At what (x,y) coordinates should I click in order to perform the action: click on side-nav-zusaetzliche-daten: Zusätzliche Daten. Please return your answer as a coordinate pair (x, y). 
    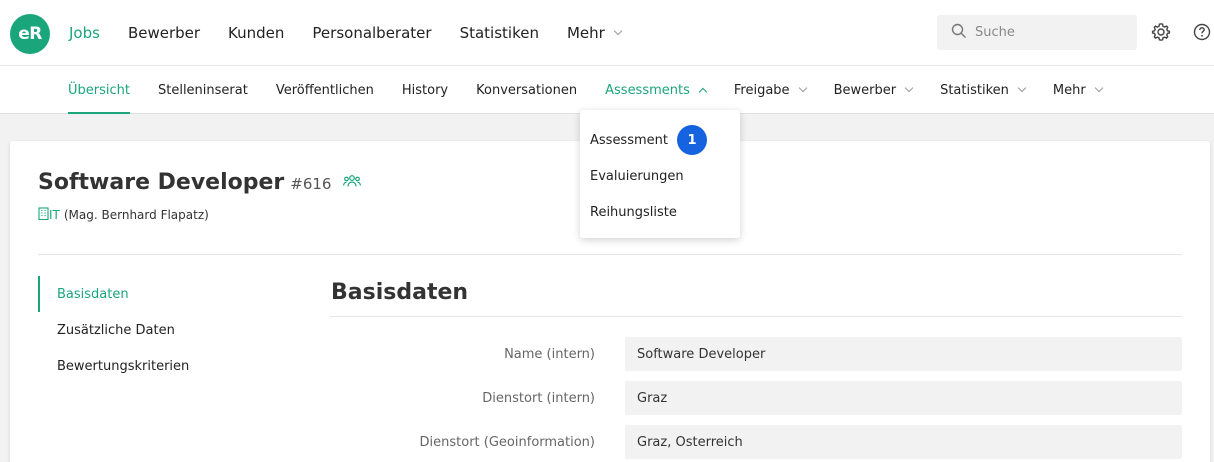
    Looking at the image, I should click on (138, 330).